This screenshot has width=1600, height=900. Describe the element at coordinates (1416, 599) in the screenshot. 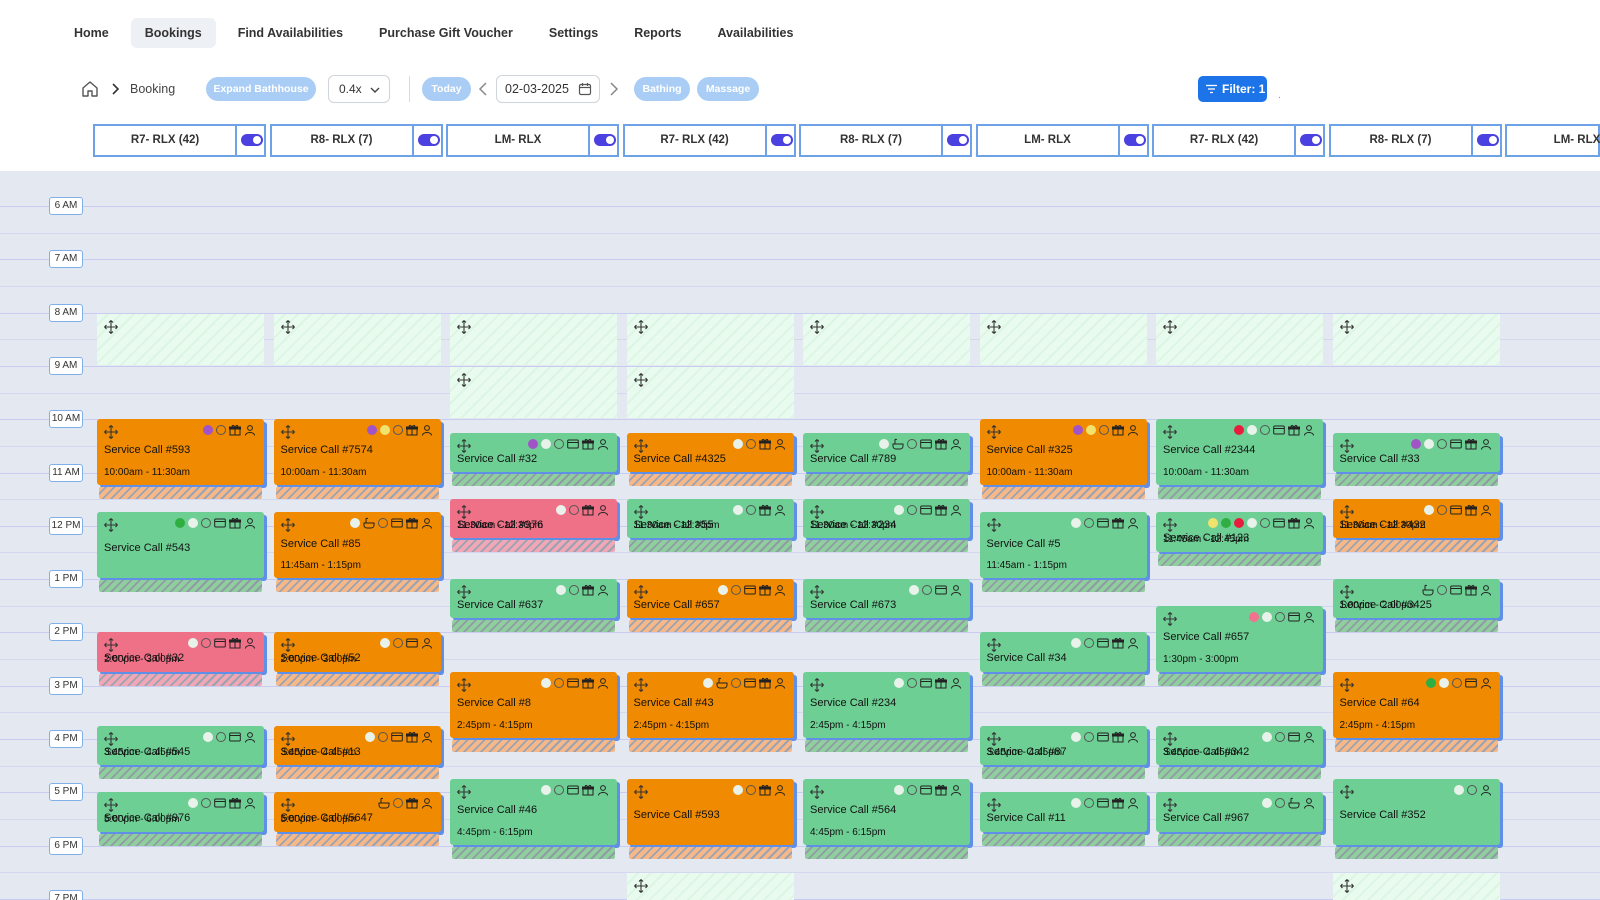

I see `booking-card: Service Call #3425 1:00pm - 2:00pm` at that location.